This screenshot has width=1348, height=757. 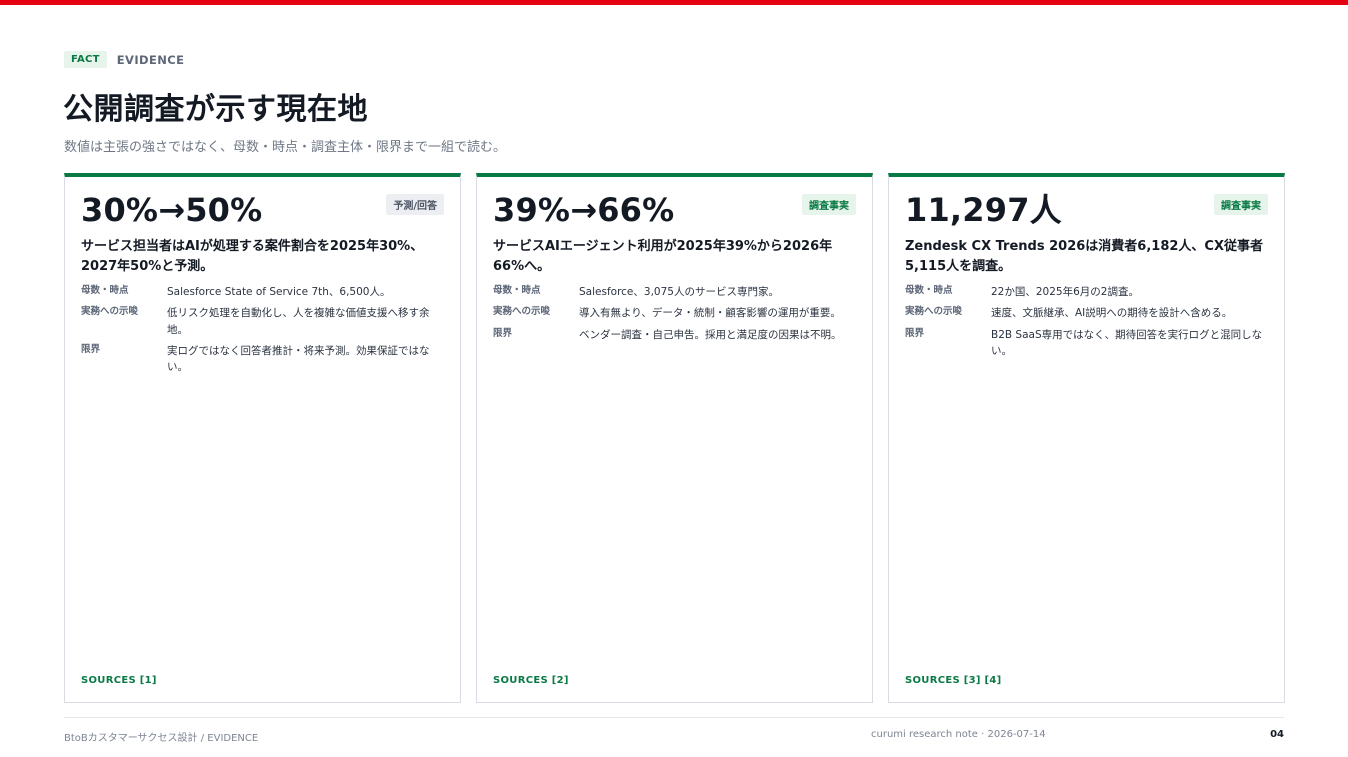 What do you see at coordinates (298, 359) in the screenshot?
I see `detail-value: 実ログではなく回答者推計・将来予測。効果保証ではない。` at bounding box center [298, 359].